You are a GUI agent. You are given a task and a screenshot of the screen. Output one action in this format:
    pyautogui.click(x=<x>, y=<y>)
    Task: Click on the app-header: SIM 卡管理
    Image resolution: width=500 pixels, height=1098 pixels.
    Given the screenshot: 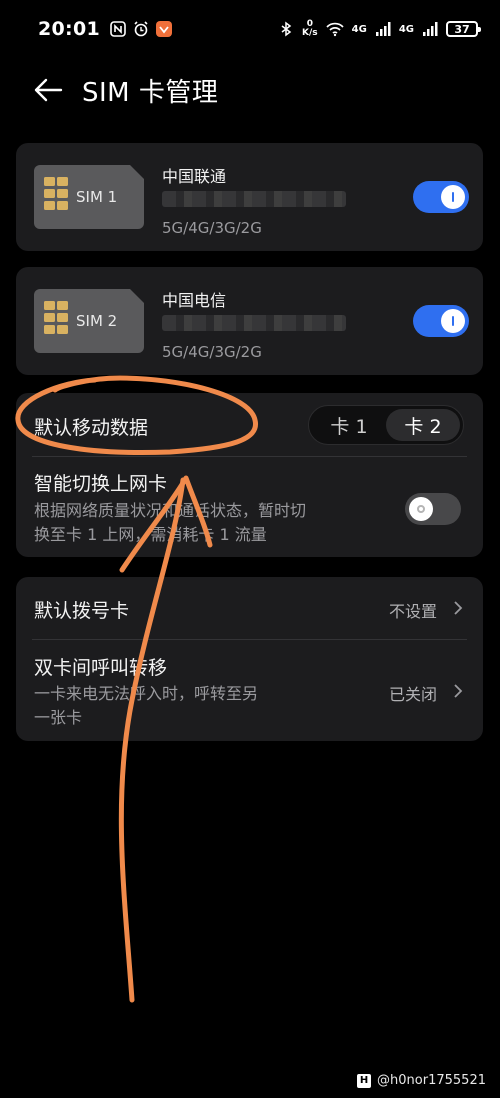 What is the action you would take?
    pyautogui.click(x=250, y=90)
    